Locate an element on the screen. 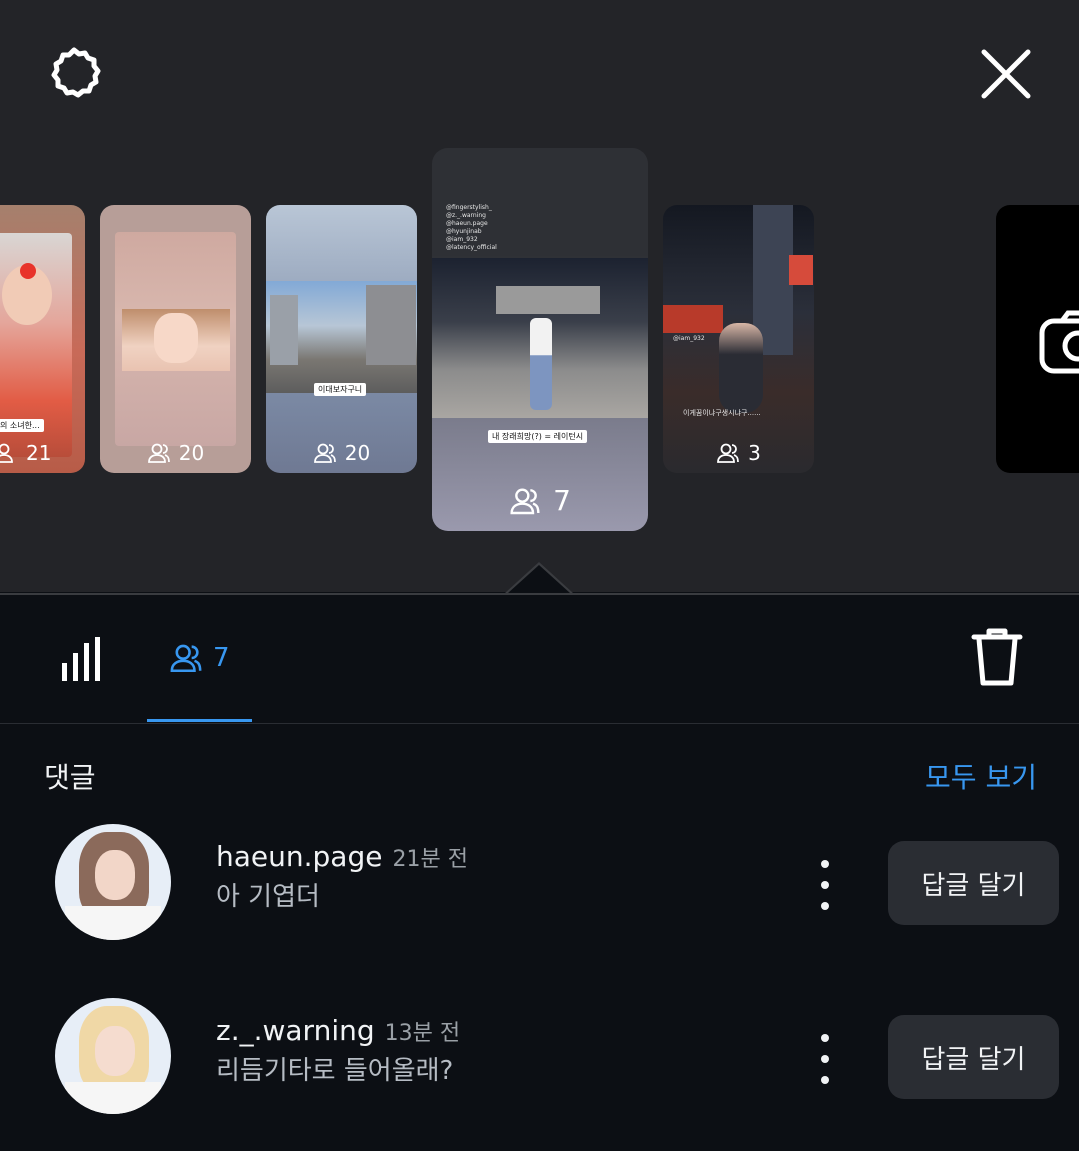  story-tag: @latency_official is located at coordinates (471, 247).